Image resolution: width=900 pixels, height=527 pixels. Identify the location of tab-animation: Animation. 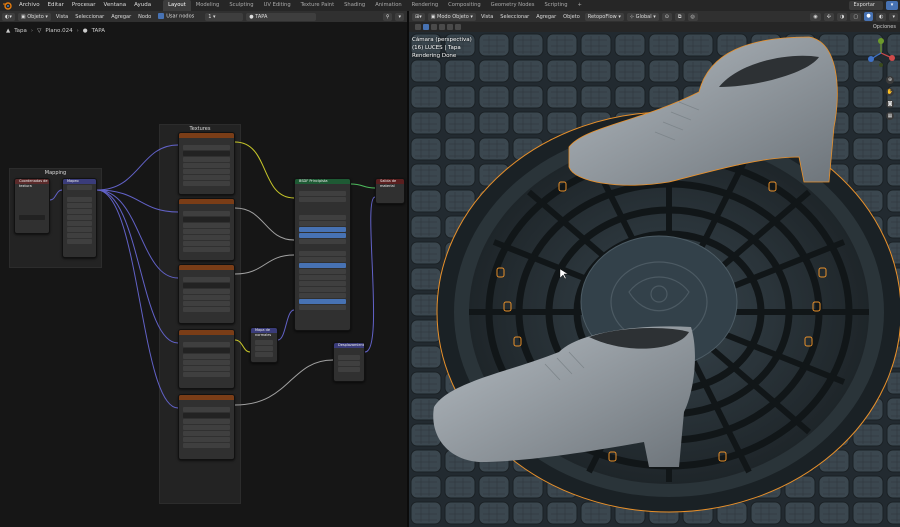
(388, 5).